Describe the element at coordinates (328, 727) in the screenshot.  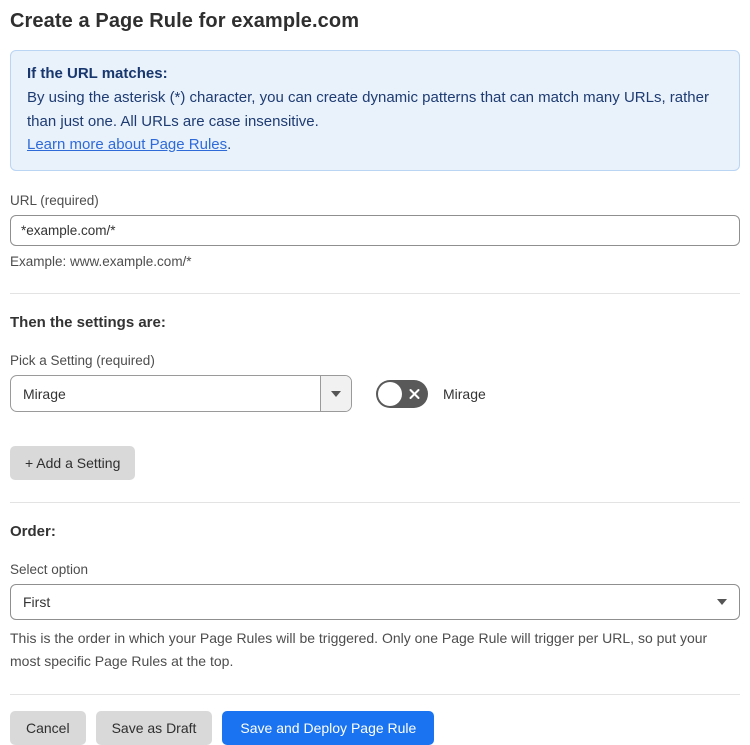
I see `save-and-deploy-button: Save and Deploy Page Rule` at that location.